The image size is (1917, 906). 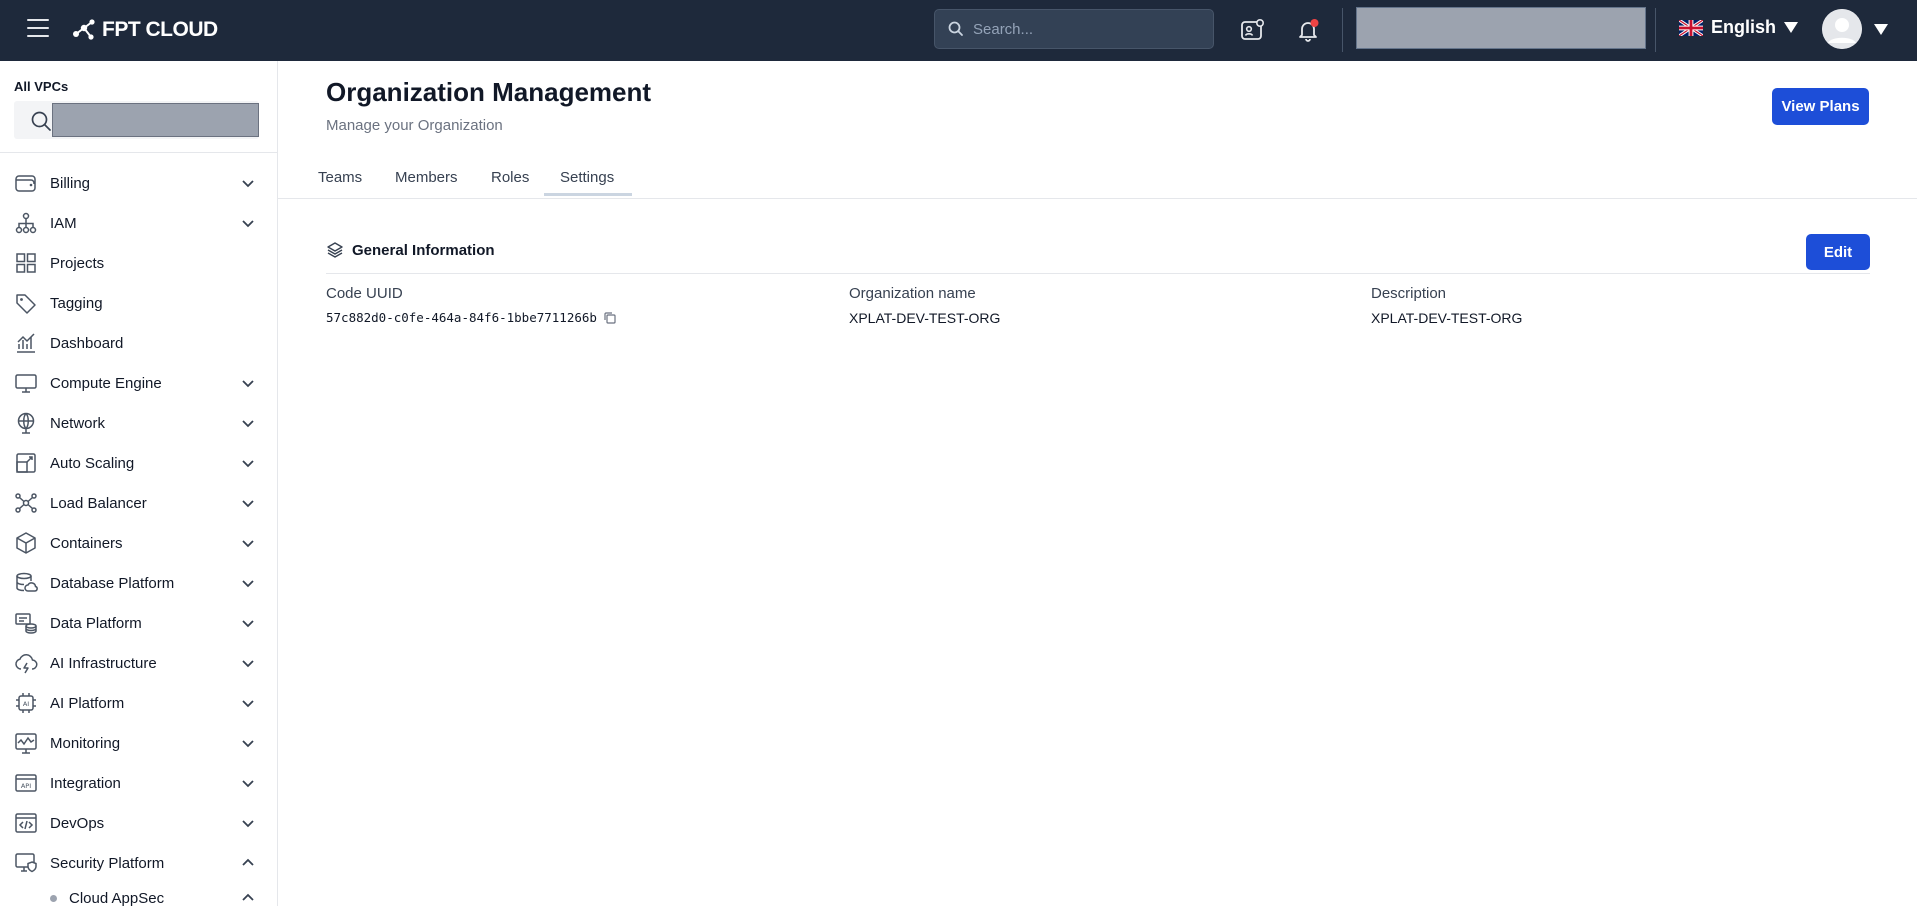 I want to click on sidebar-item-dashboard: Dashboard, so click(x=138, y=343).